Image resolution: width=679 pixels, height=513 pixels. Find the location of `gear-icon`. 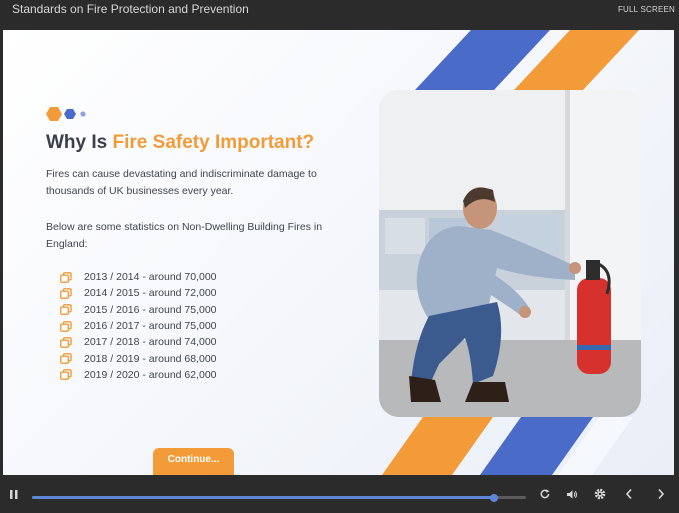

gear-icon is located at coordinates (600, 494).